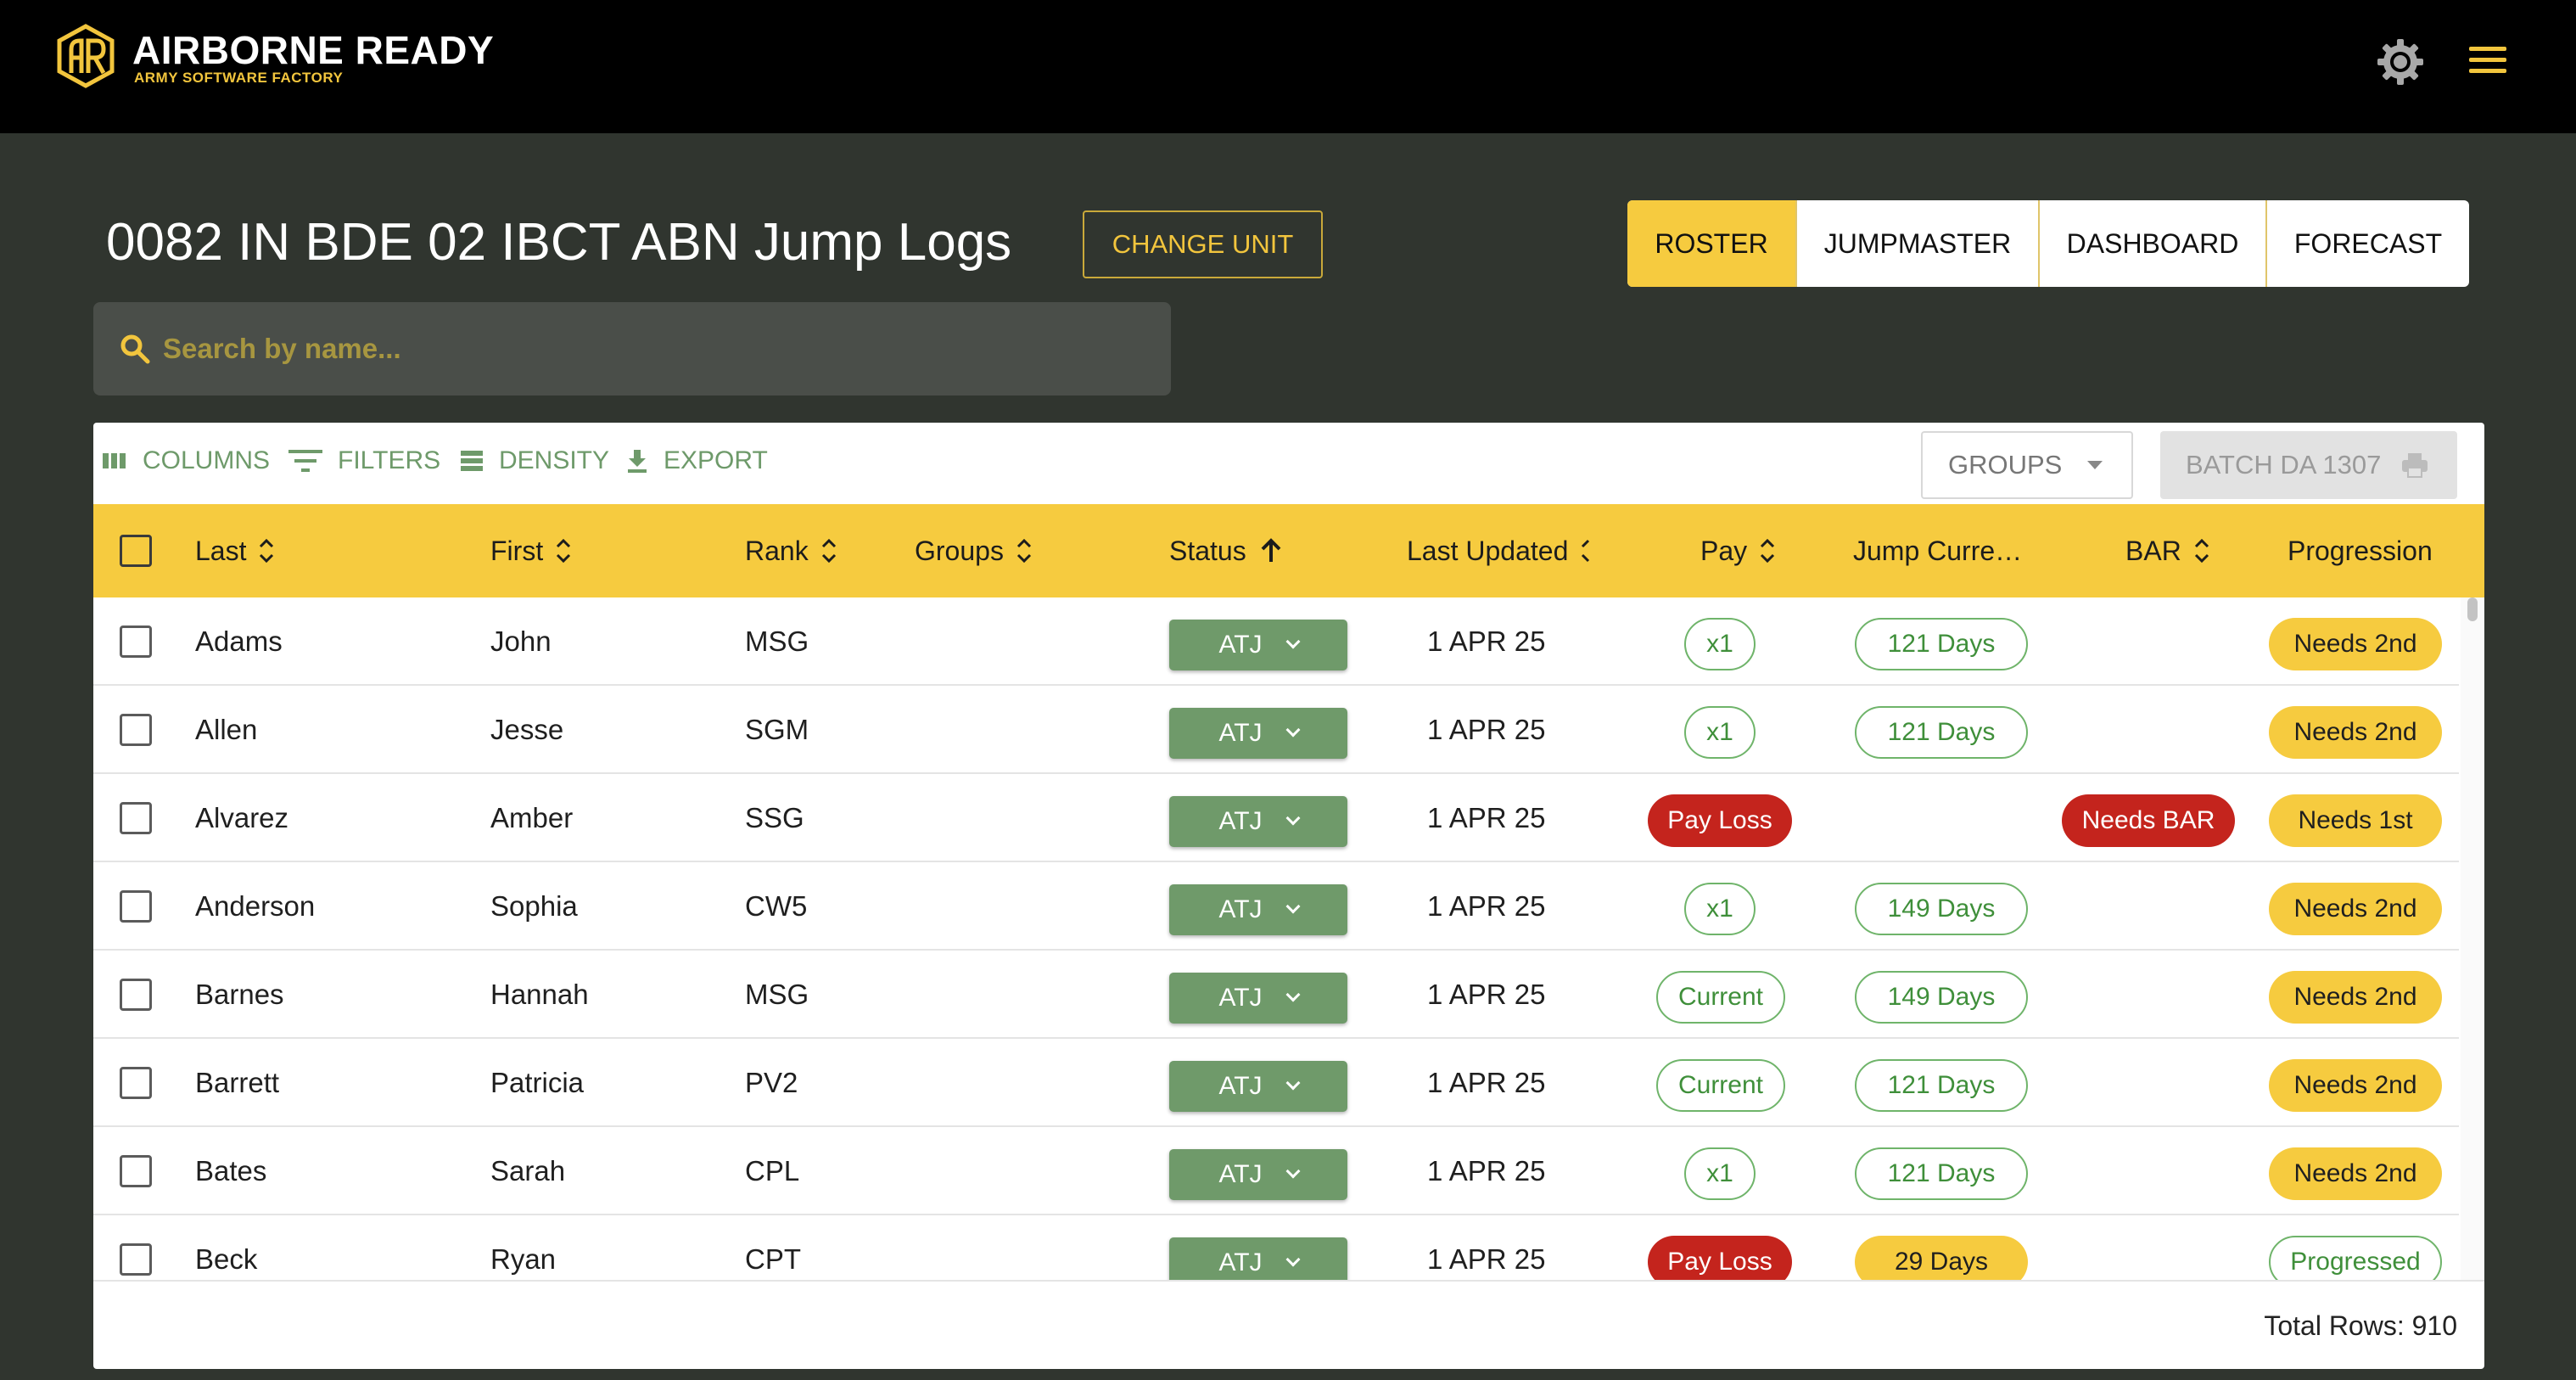 This screenshot has width=2576, height=1380. Describe the element at coordinates (537, 1083) in the screenshot. I see `cell-first: Patricia` at that location.